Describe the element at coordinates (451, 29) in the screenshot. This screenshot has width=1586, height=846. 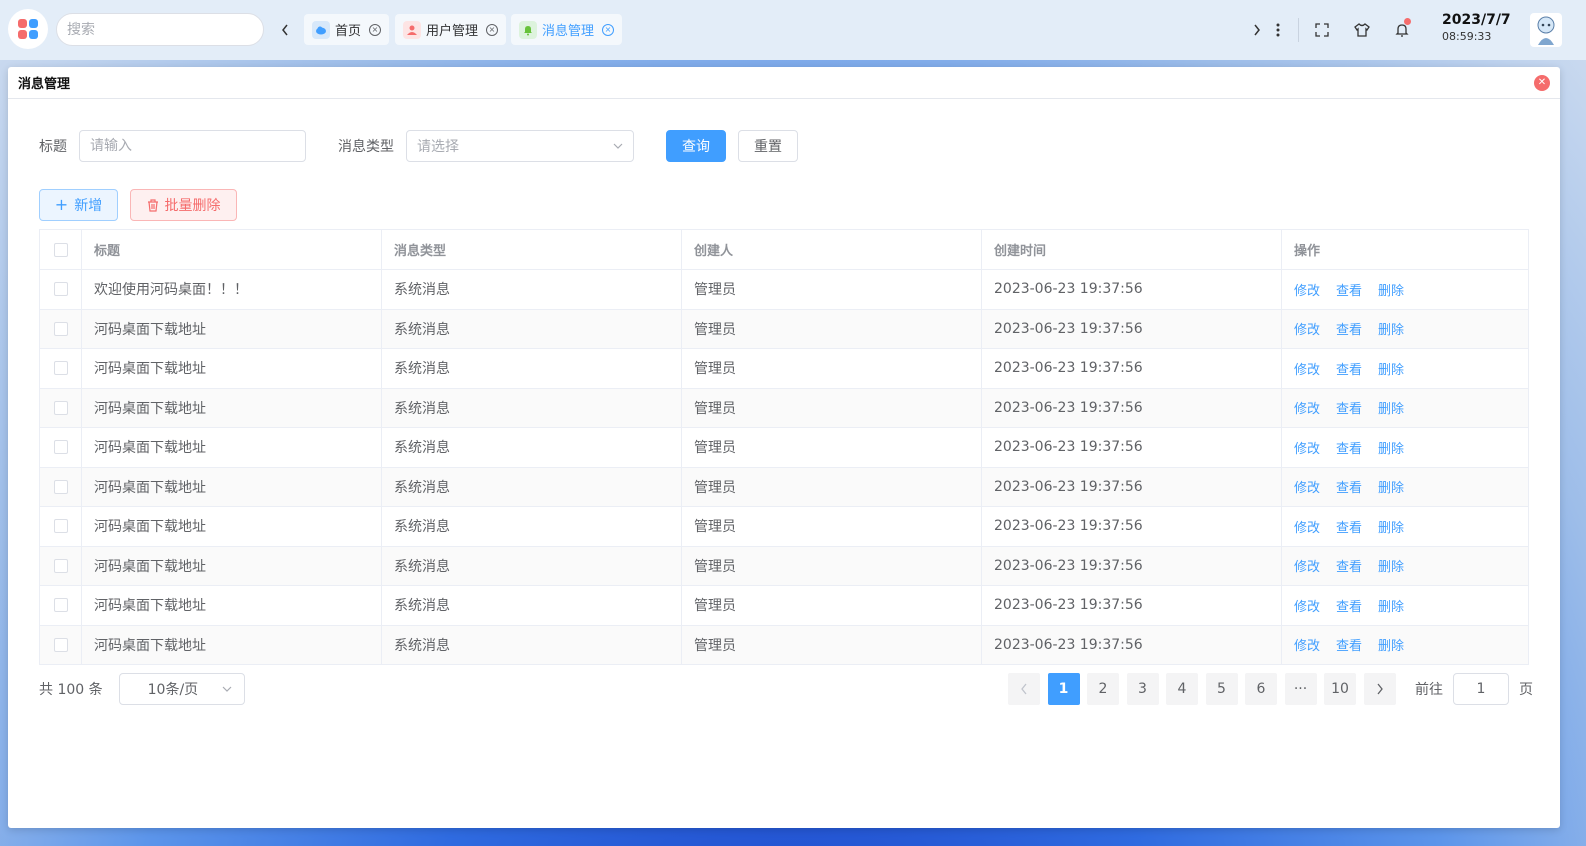
I see `tab-user-management: 用户管理 ×` at that location.